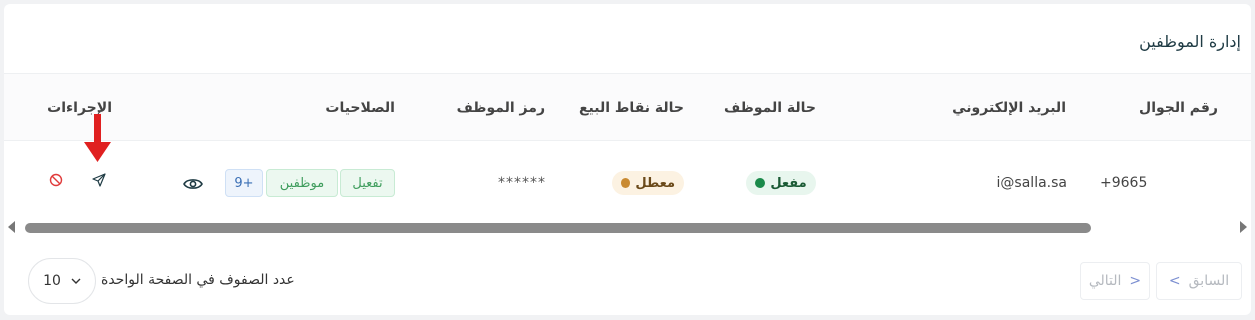 The image size is (1255, 320). I want to click on horizontal-scrollbar, so click(627, 228).